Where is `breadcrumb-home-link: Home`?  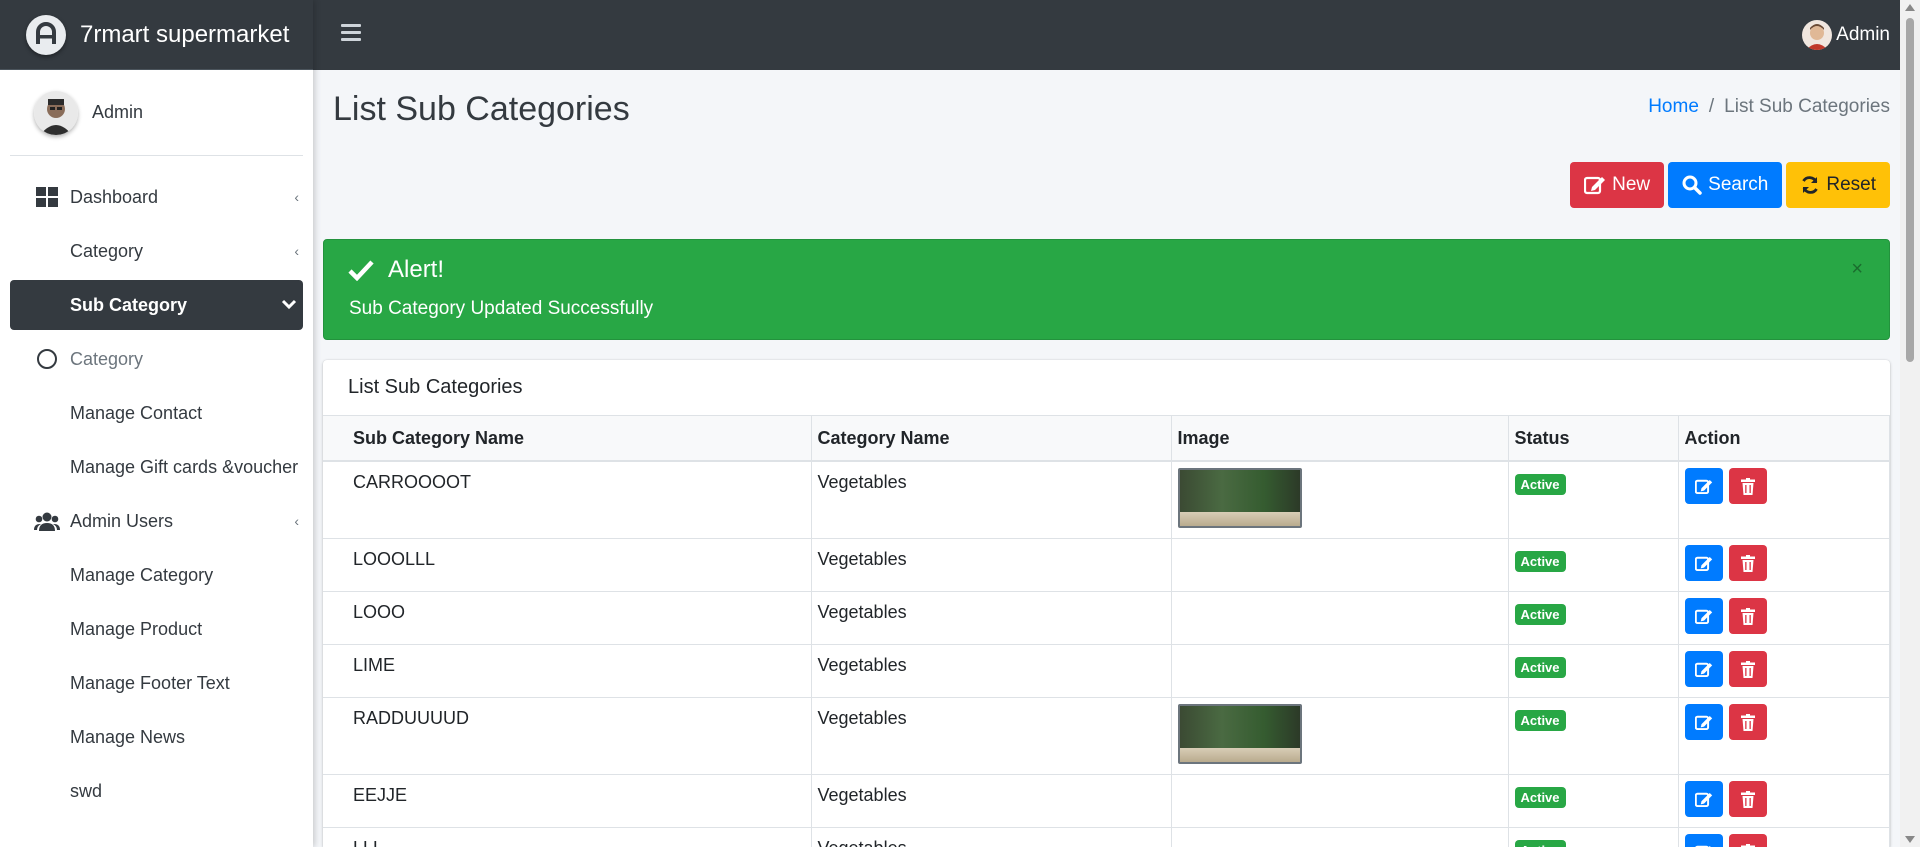
breadcrumb-home-link: Home is located at coordinates (1673, 106).